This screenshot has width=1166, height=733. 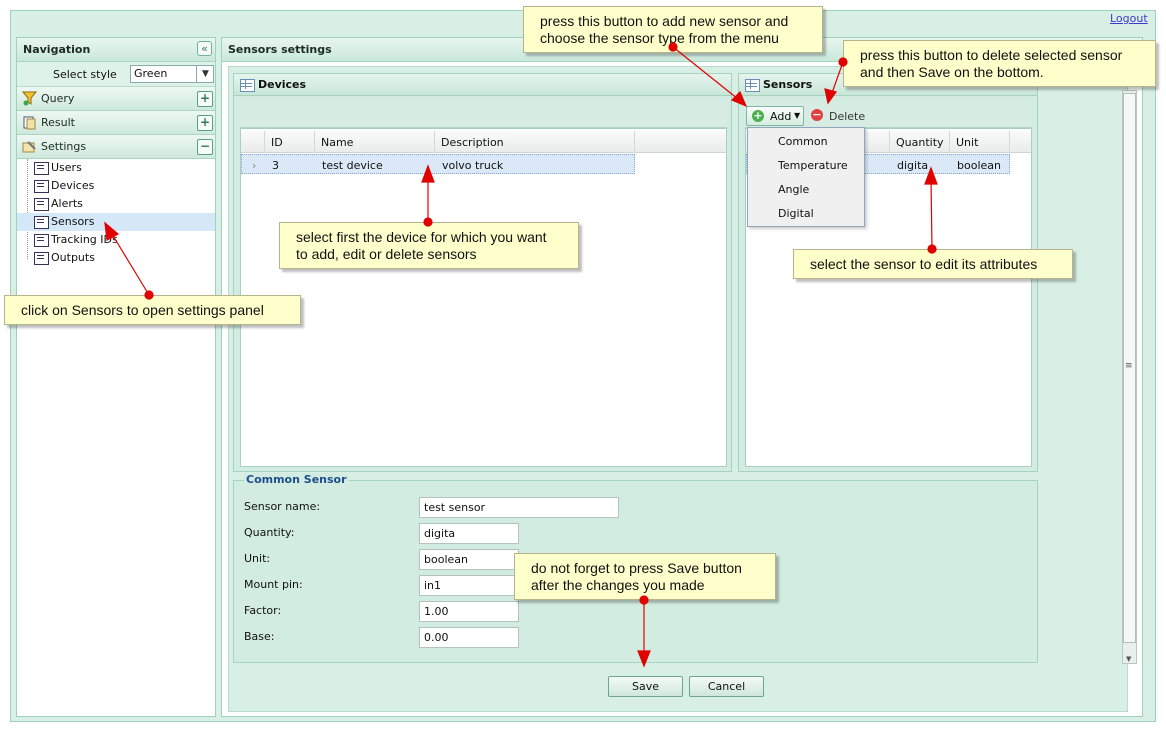 I want to click on base-label: Base:, so click(x=259, y=636).